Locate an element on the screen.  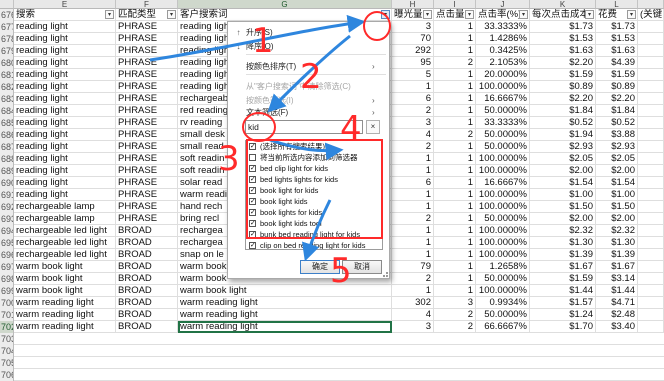
cell-impressions: 3 is located at coordinates (413, 27).